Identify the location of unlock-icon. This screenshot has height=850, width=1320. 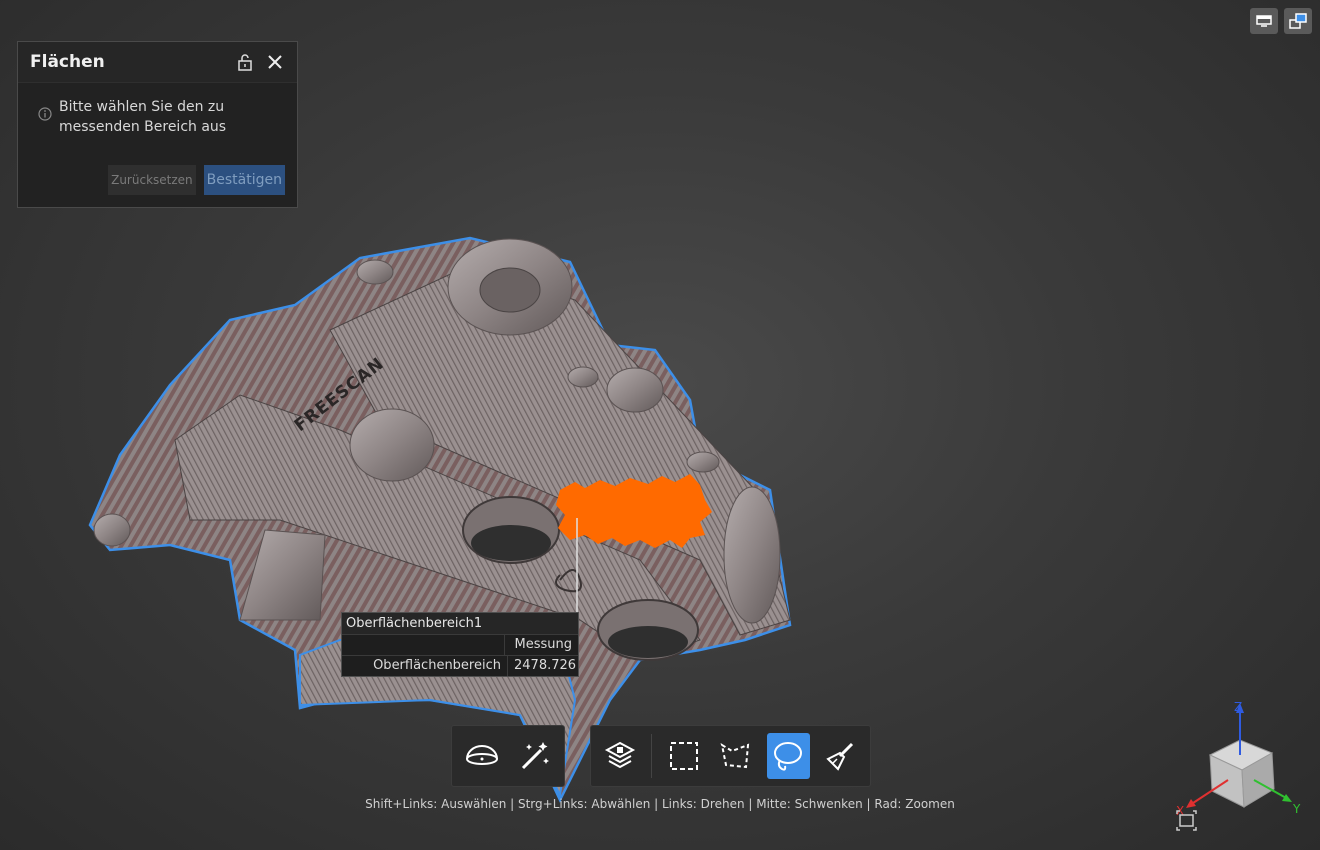
(245, 62).